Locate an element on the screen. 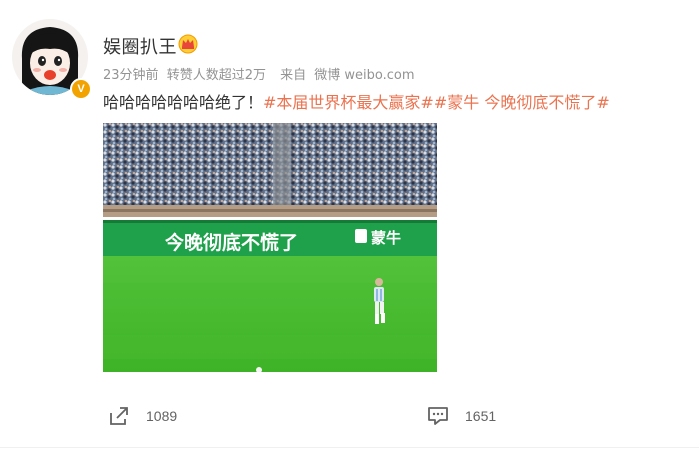 This screenshot has width=699, height=449. crown-badge-icon is located at coordinates (188, 44).